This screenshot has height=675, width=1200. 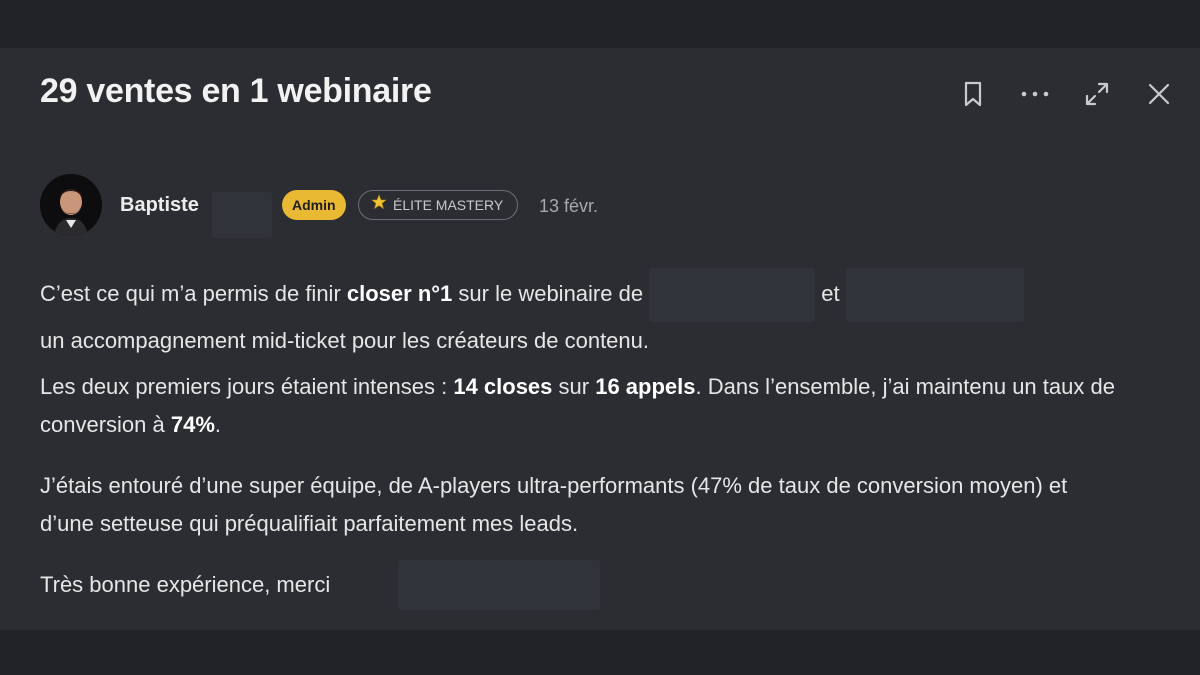 I want to click on post-date: 13 févr., so click(x=569, y=206).